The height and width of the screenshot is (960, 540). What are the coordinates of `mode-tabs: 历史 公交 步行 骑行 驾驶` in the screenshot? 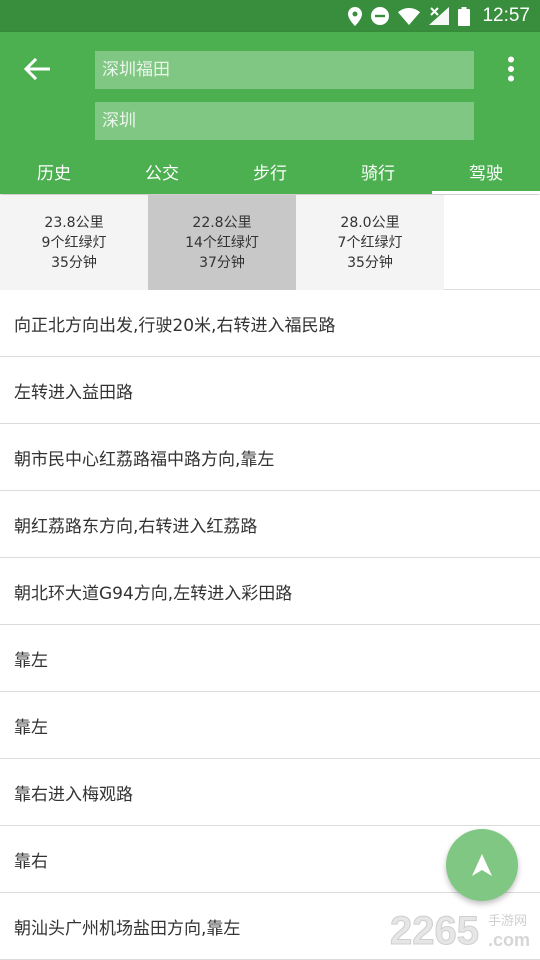 It's located at (270, 171).